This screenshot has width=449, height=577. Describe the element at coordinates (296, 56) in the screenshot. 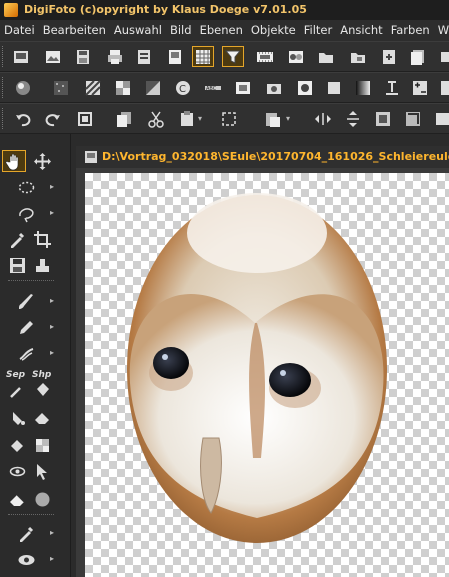

I see `tone-icon` at that location.